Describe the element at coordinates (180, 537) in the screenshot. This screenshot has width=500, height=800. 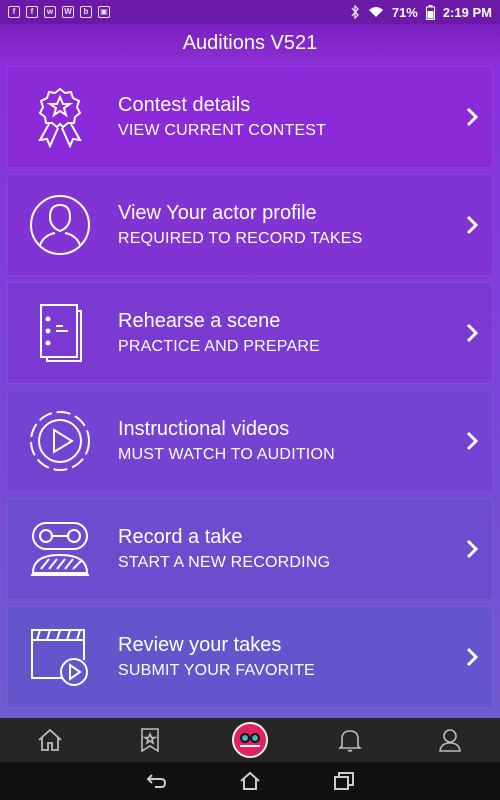
I see `item-title: Record a take` at that location.